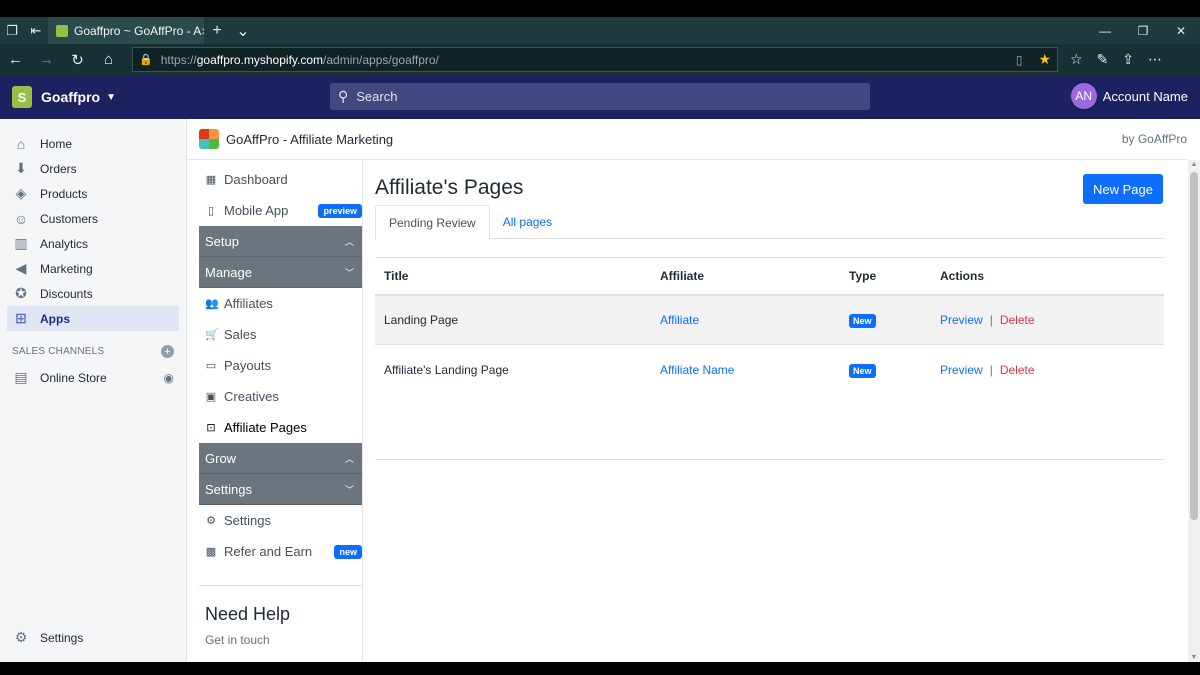 This screenshot has width=1200, height=675. Describe the element at coordinates (1076, 59) in the screenshot. I see `favorites-list-icon: ☆` at that location.